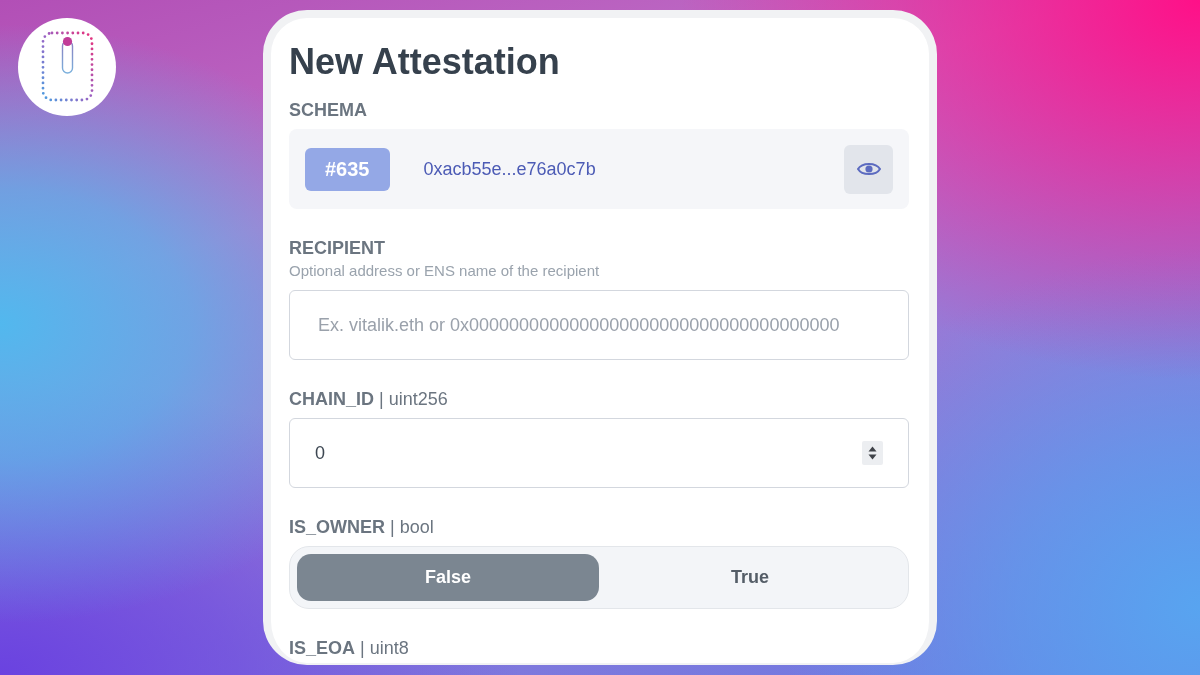 The height and width of the screenshot is (675, 1200). What do you see at coordinates (872, 453) in the screenshot?
I see `stepper-icon` at bounding box center [872, 453].